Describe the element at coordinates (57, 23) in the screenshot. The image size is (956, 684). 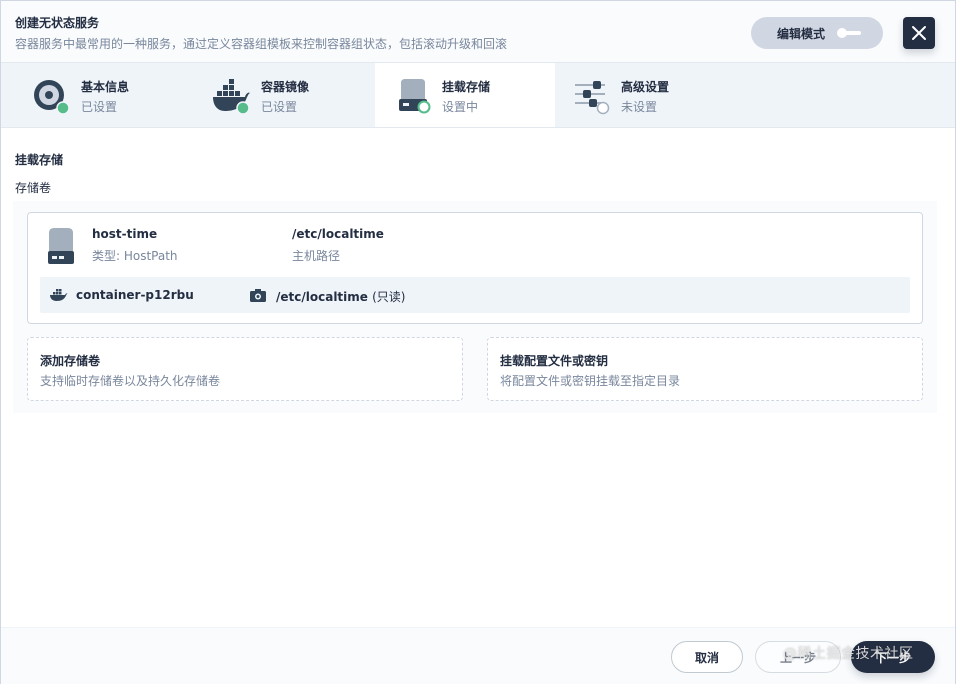
I see `modal-title: 创建无状态服务` at that location.